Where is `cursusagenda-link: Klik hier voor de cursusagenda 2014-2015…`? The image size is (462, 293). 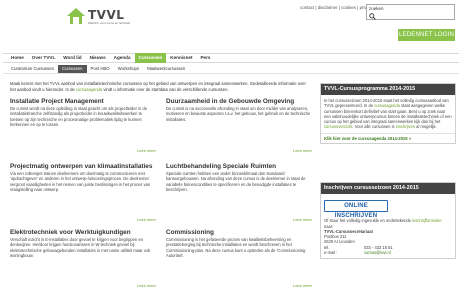 cursusagenda-link: Klik hier voor de cursusagenda 2014-2015… is located at coordinates (388, 137).